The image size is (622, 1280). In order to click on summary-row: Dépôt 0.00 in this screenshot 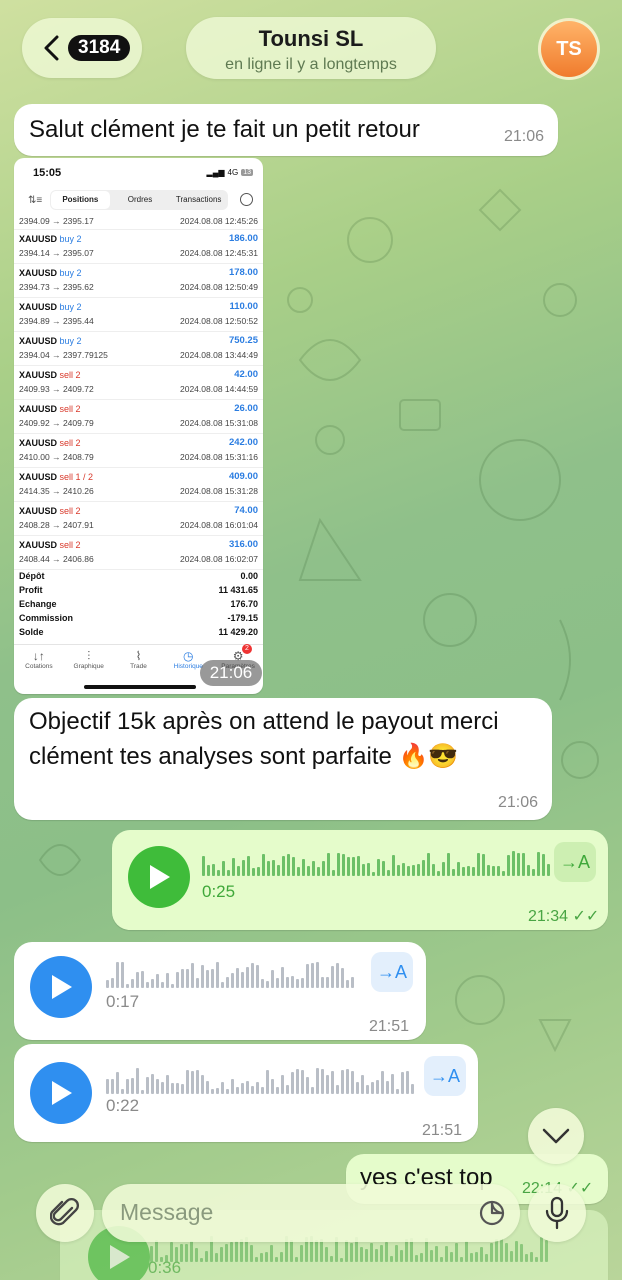, I will do `click(138, 578)`.